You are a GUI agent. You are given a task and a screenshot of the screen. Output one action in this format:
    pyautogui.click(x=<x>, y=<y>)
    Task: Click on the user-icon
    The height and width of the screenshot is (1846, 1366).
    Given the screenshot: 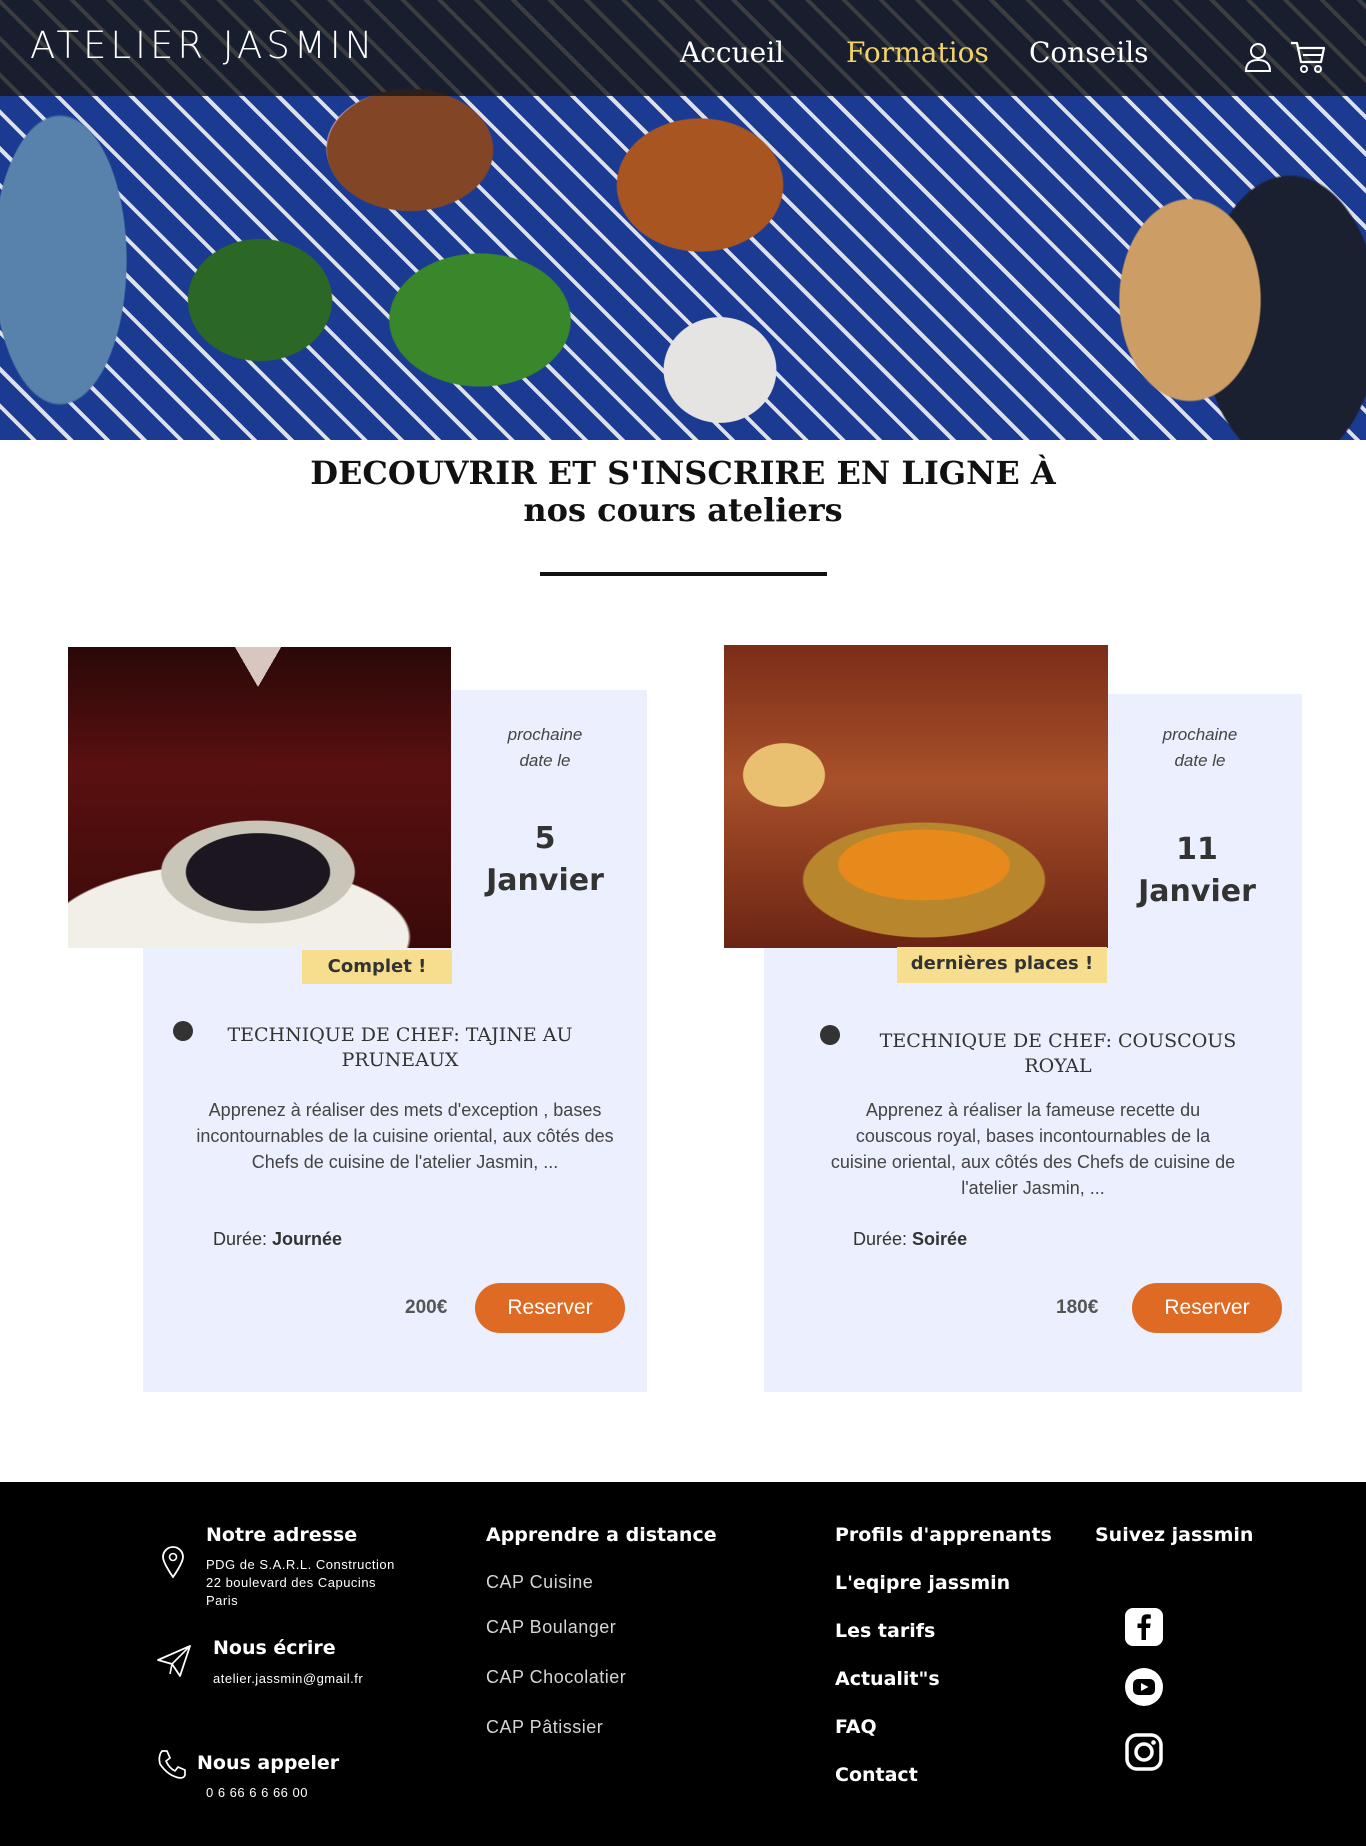 What is the action you would take?
    pyautogui.click(x=1258, y=57)
    